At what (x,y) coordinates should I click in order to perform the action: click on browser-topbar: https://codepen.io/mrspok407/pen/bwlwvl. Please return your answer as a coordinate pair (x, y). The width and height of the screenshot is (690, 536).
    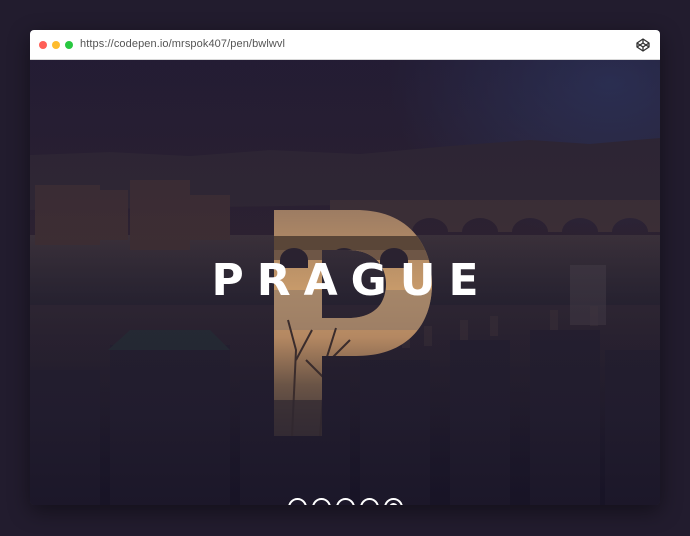
    Looking at the image, I should click on (345, 45).